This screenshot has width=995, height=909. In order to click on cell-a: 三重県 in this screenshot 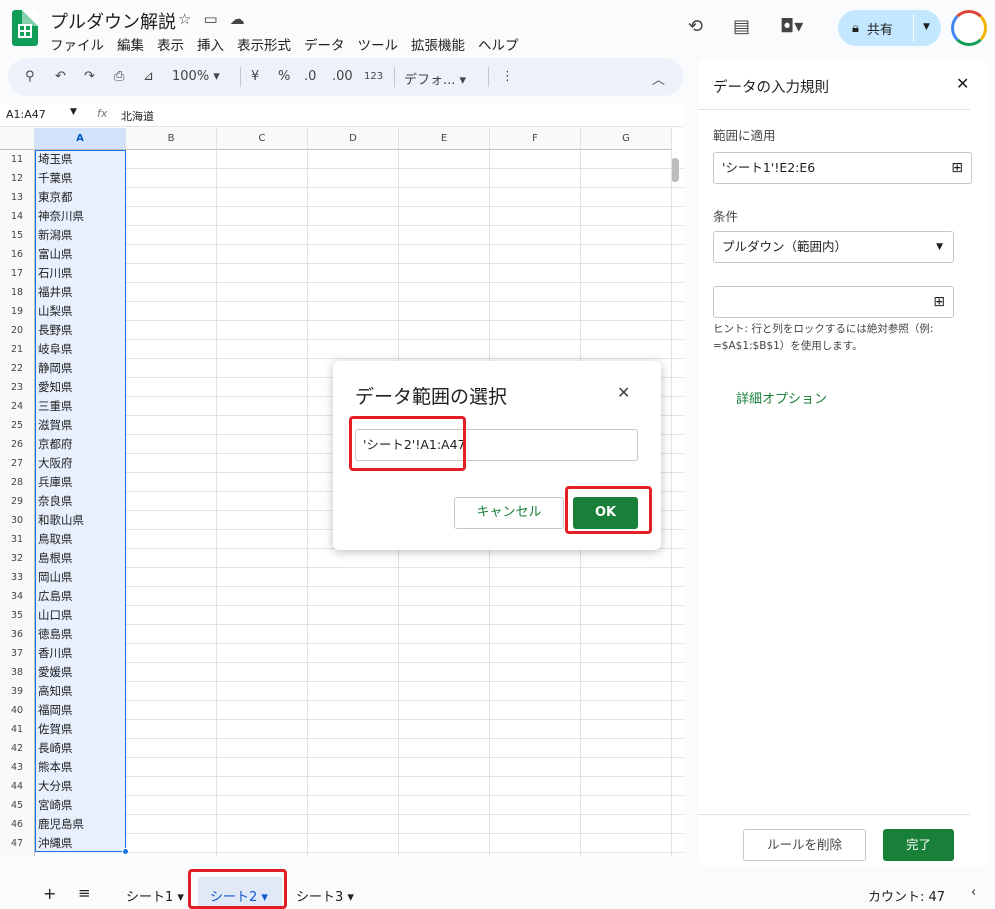, I will do `click(80, 406)`.